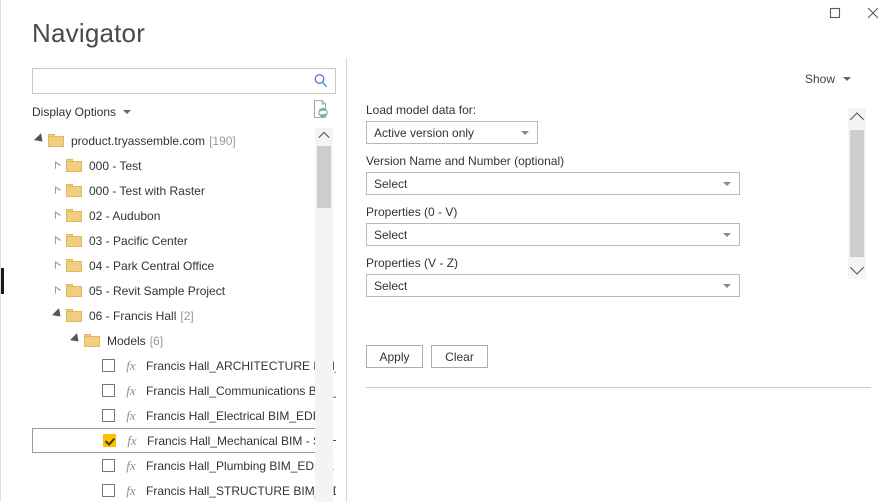 This screenshot has height=502, width=880. What do you see at coordinates (324, 177) in the screenshot?
I see `tree-scroll-thumb` at bounding box center [324, 177].